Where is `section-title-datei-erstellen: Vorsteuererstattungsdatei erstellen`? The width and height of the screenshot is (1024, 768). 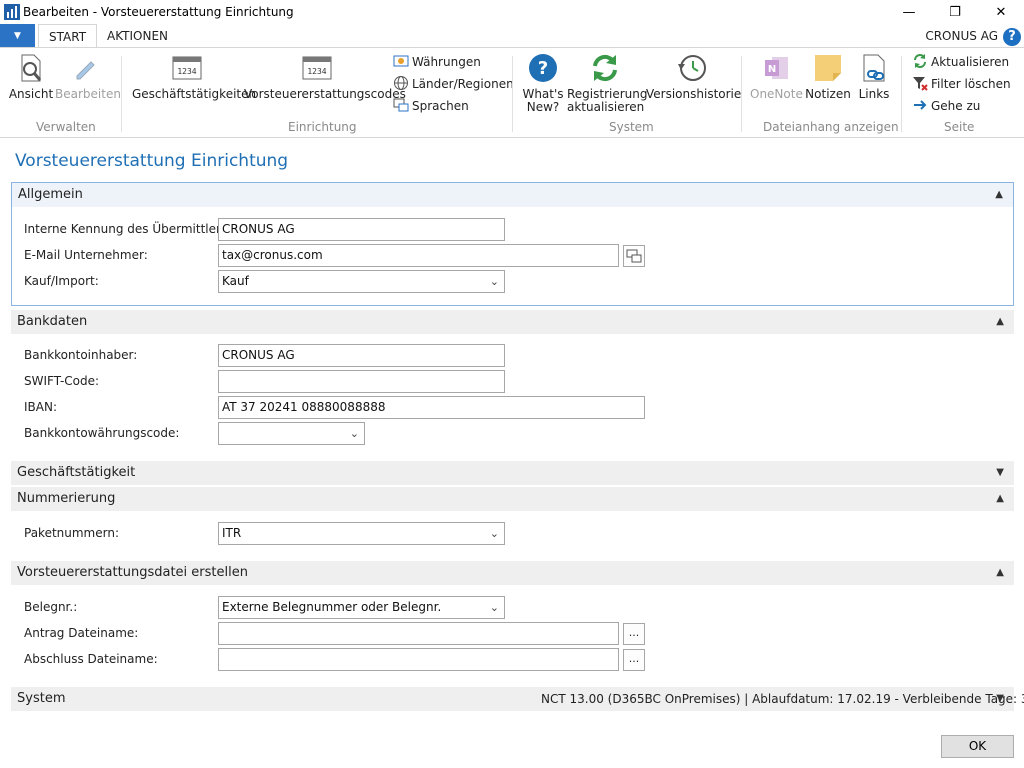 section-title-datei-erstellen: Vorsteuererstattungsdatei erstellen is located at coordinates (132, 572).